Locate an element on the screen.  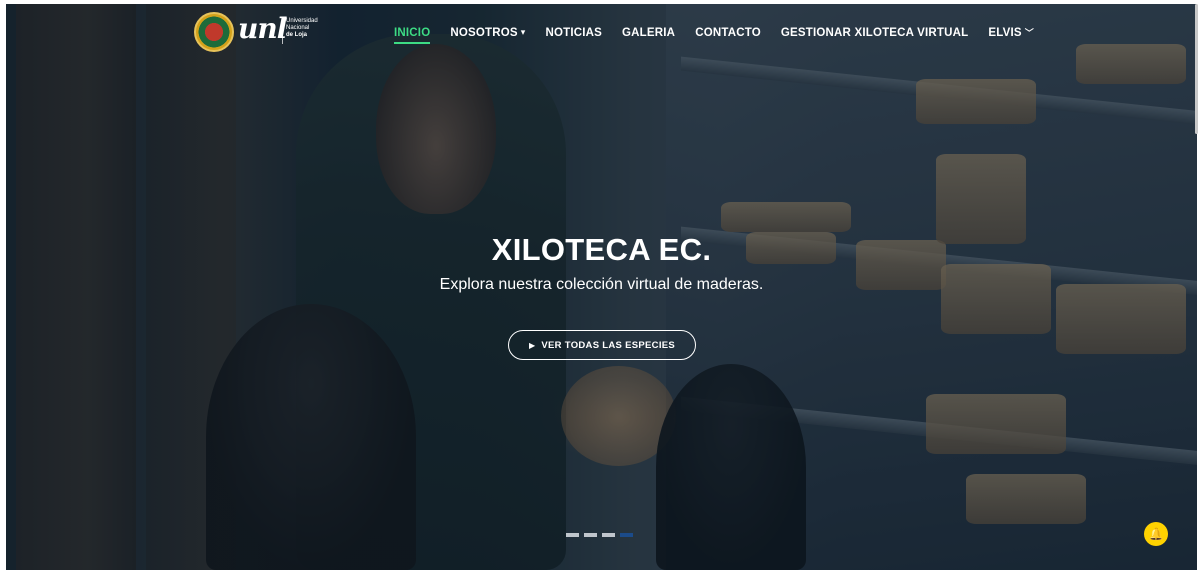
nav-item-nosotros: NOSOTROS ▾ is located at coordinates (487, 32).